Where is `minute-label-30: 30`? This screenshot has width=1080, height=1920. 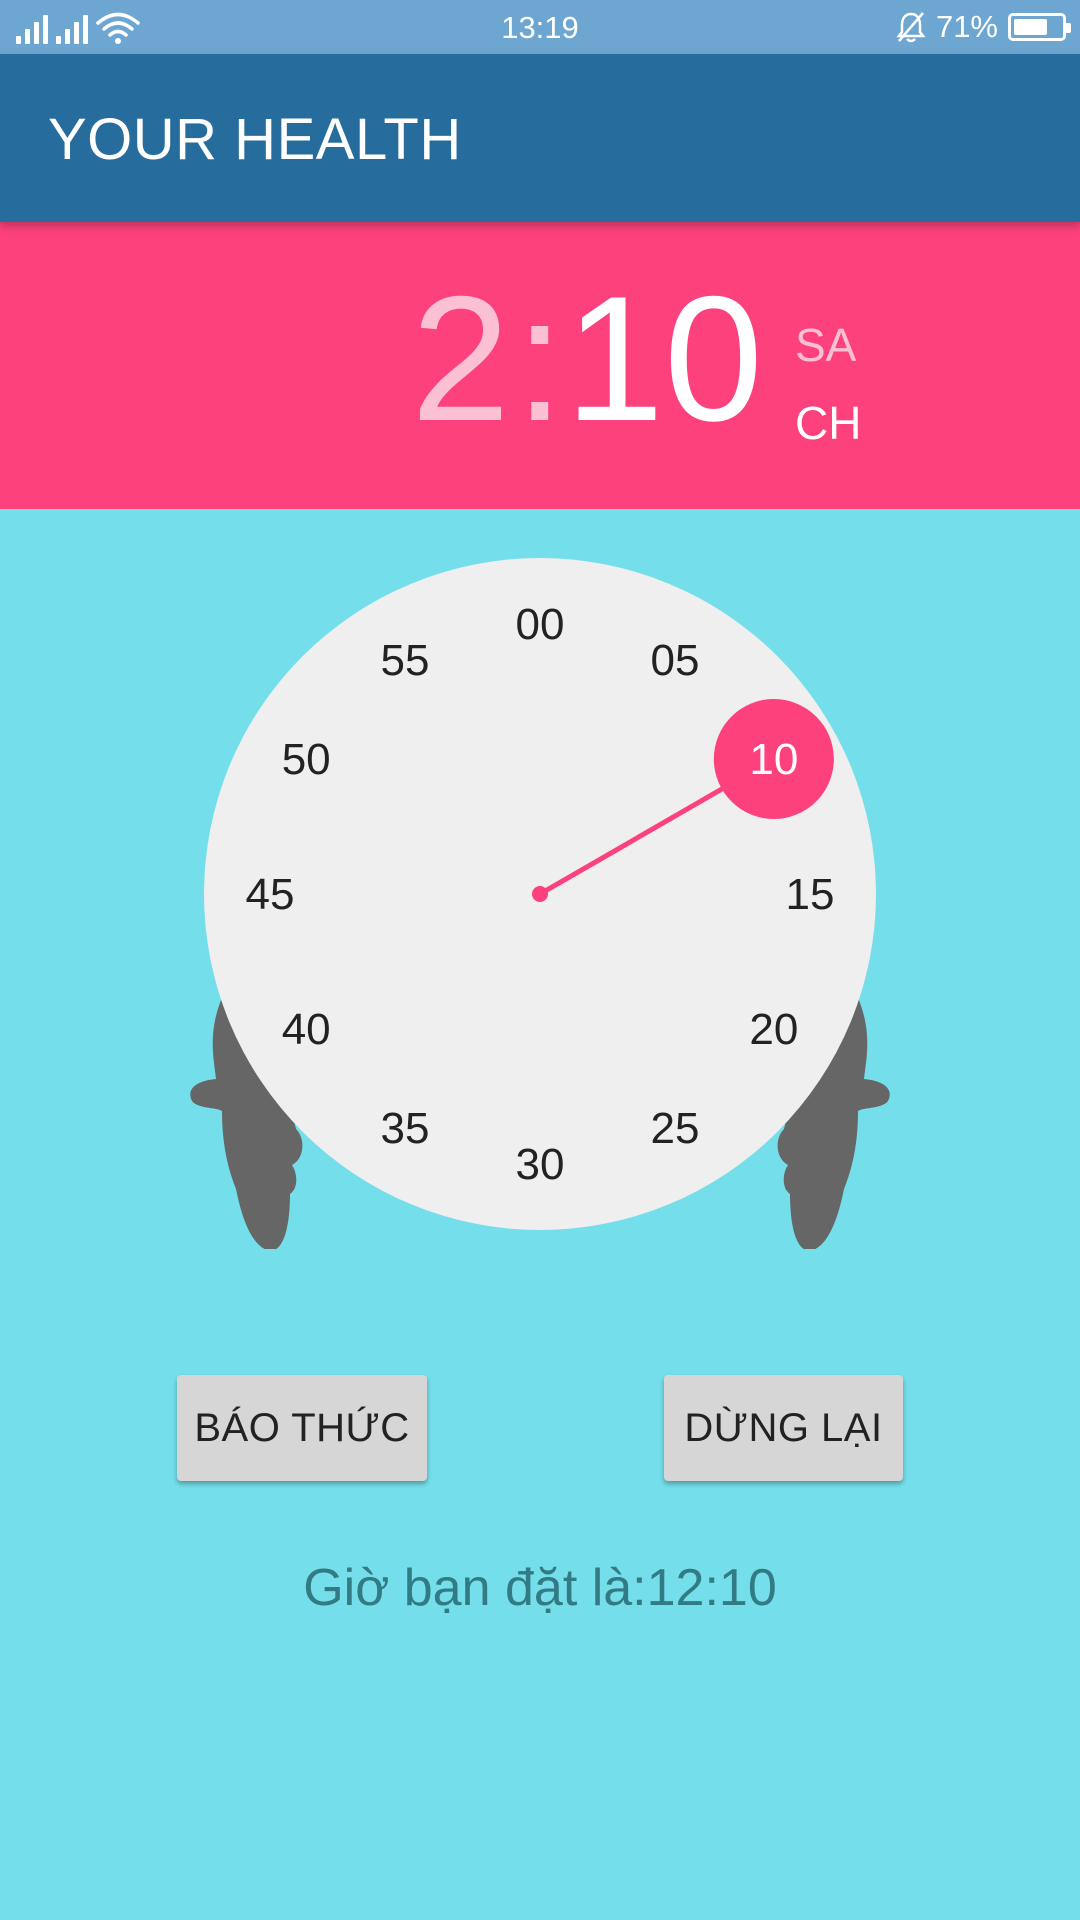 minute-label-30: 30 is located at coordinates (540, 1164).